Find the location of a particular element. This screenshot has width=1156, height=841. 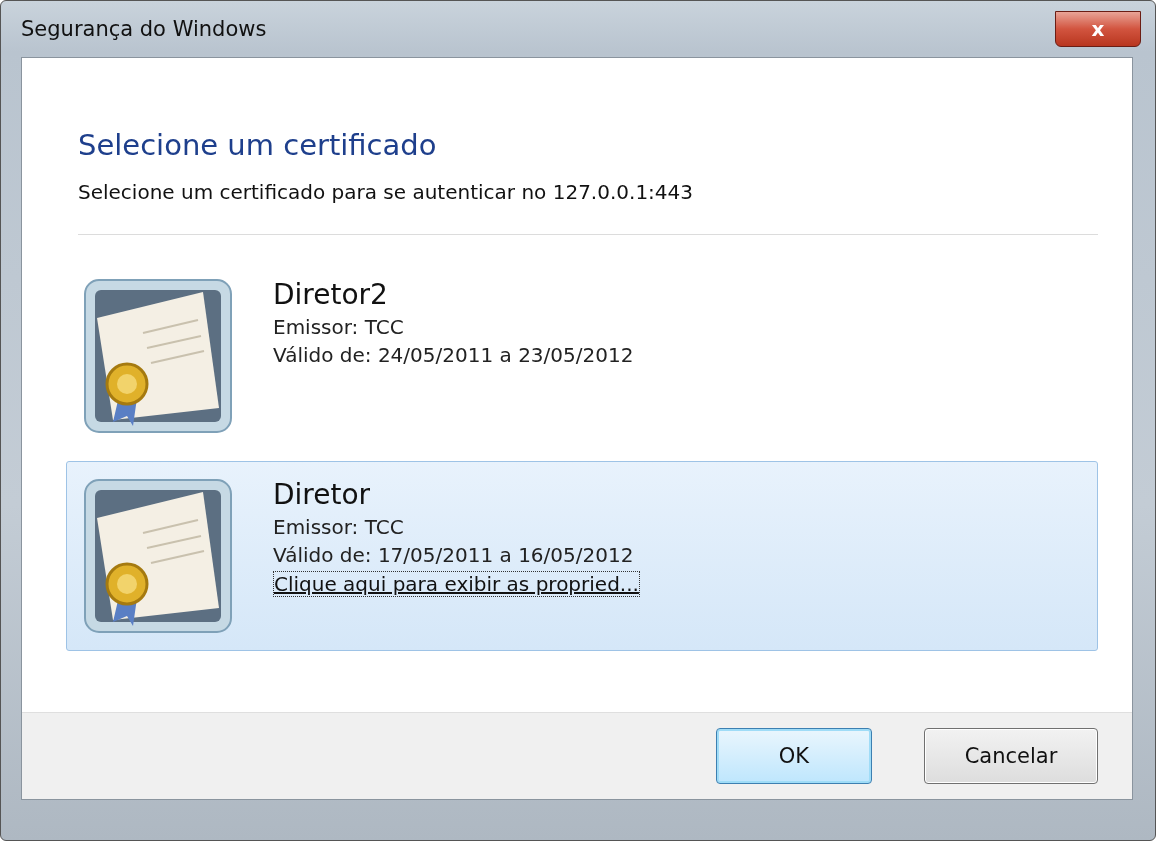

window-title: Segurança do Windows is located at coordinates (144, 29).